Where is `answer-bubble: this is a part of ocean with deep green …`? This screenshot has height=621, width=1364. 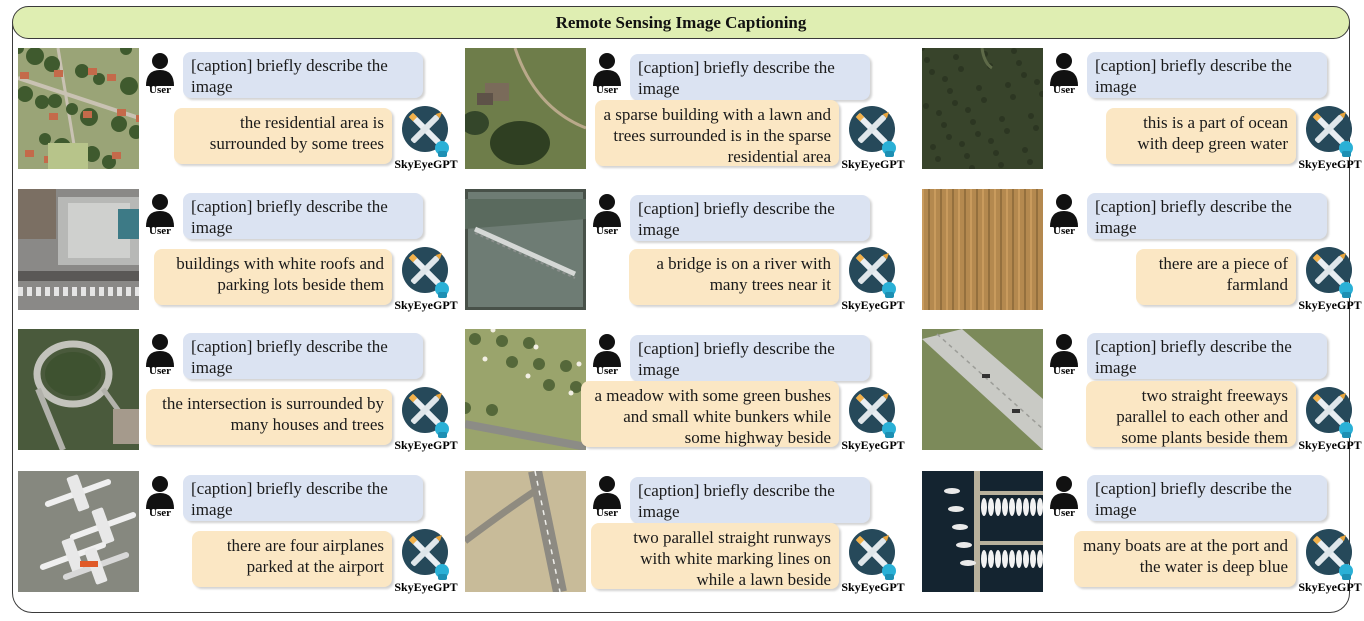
answer-bubble: this is a part of ocean with deep green … is located at coordinates (1201, 136).